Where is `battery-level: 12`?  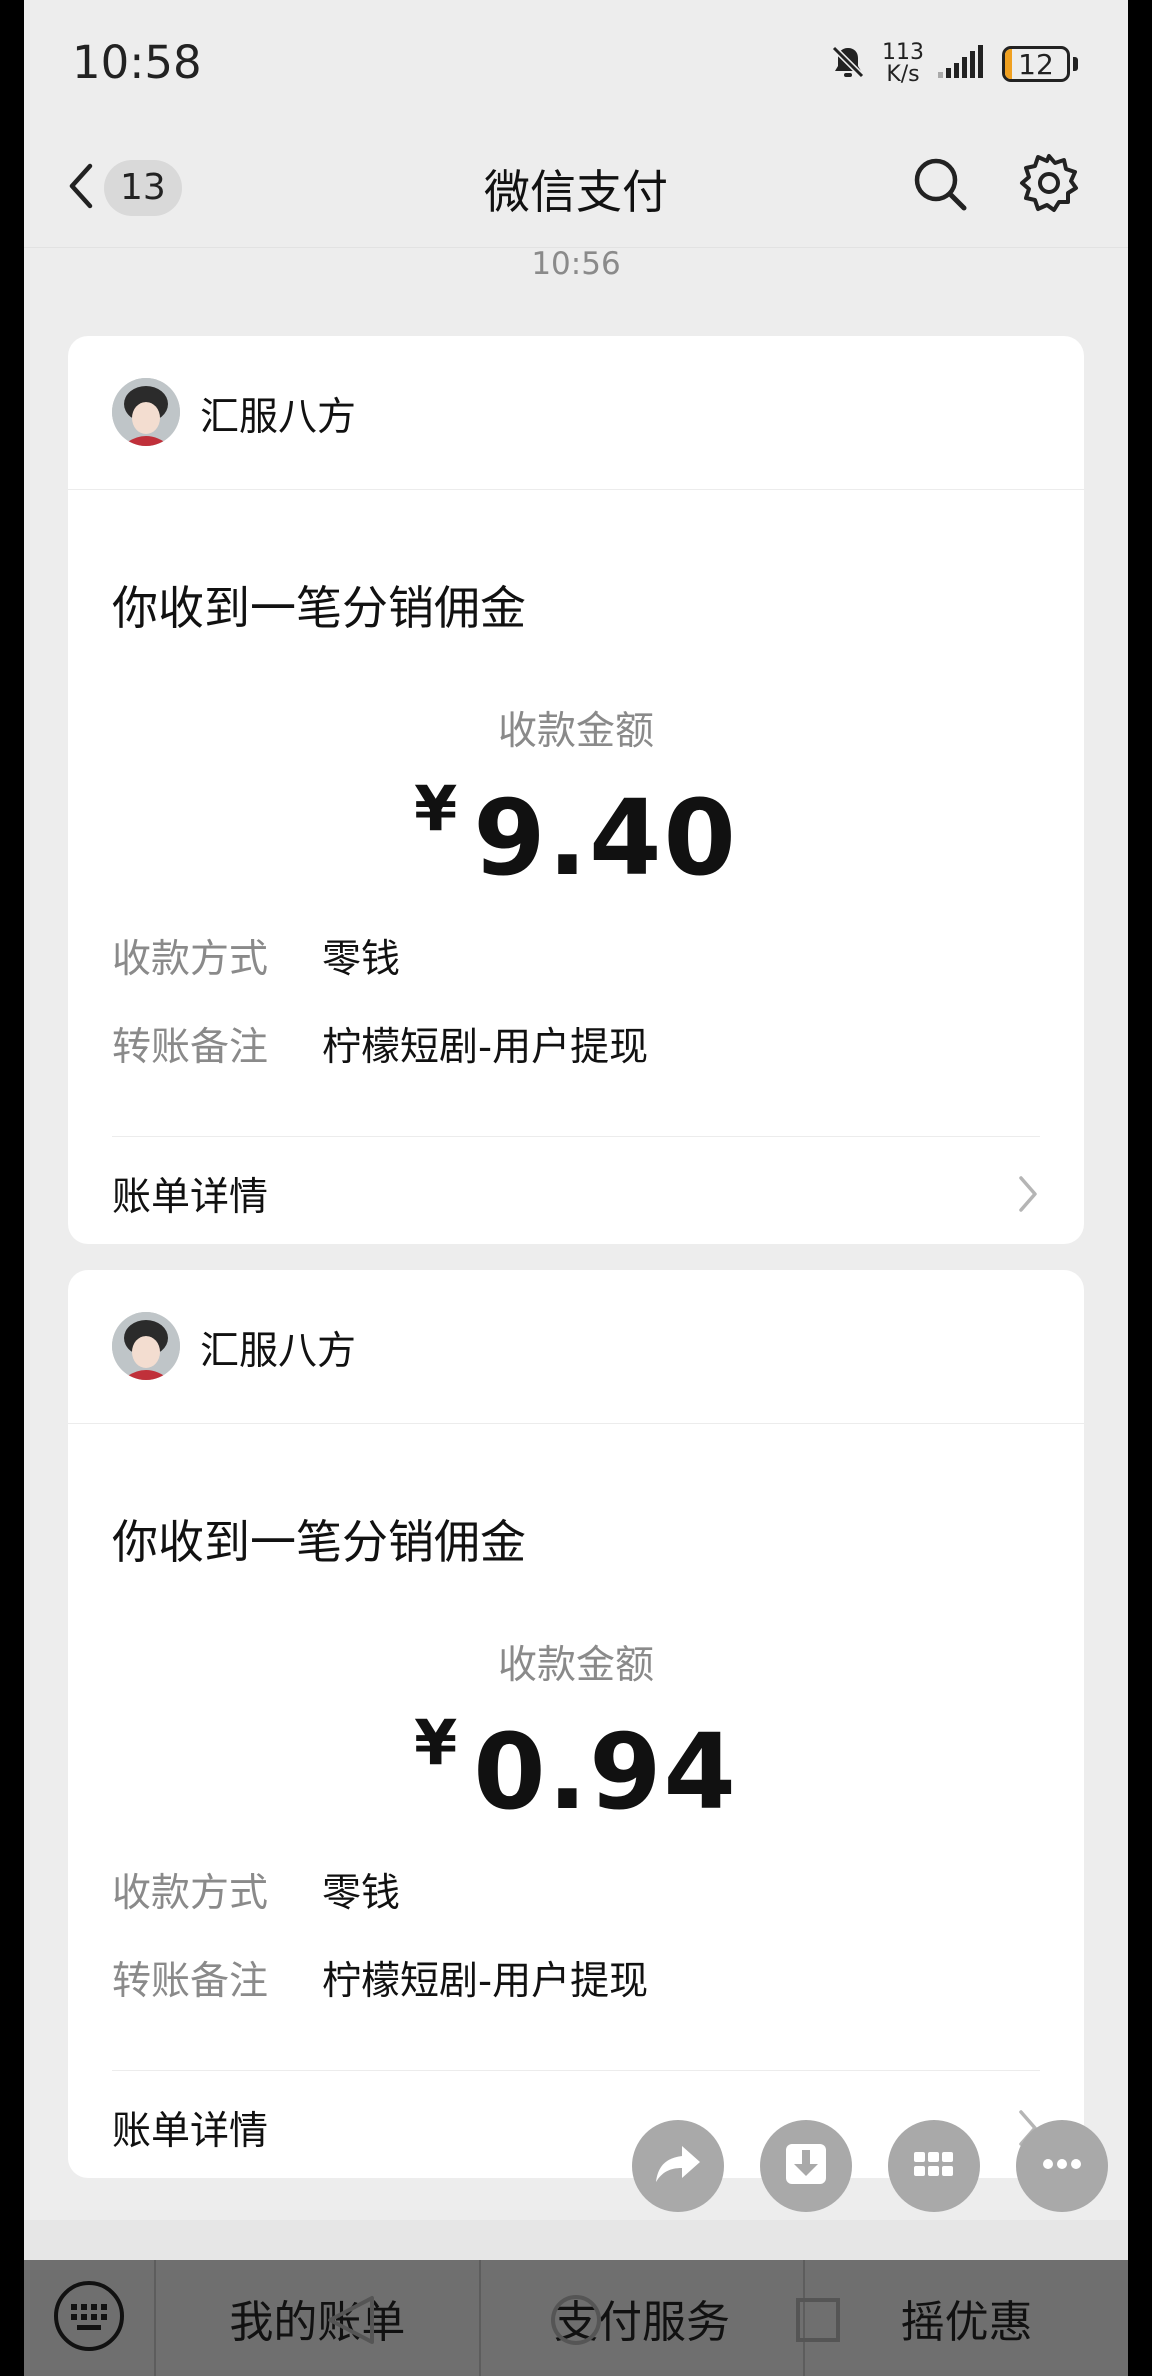 battery-level: 12 is located at coordinates (1036, 64).